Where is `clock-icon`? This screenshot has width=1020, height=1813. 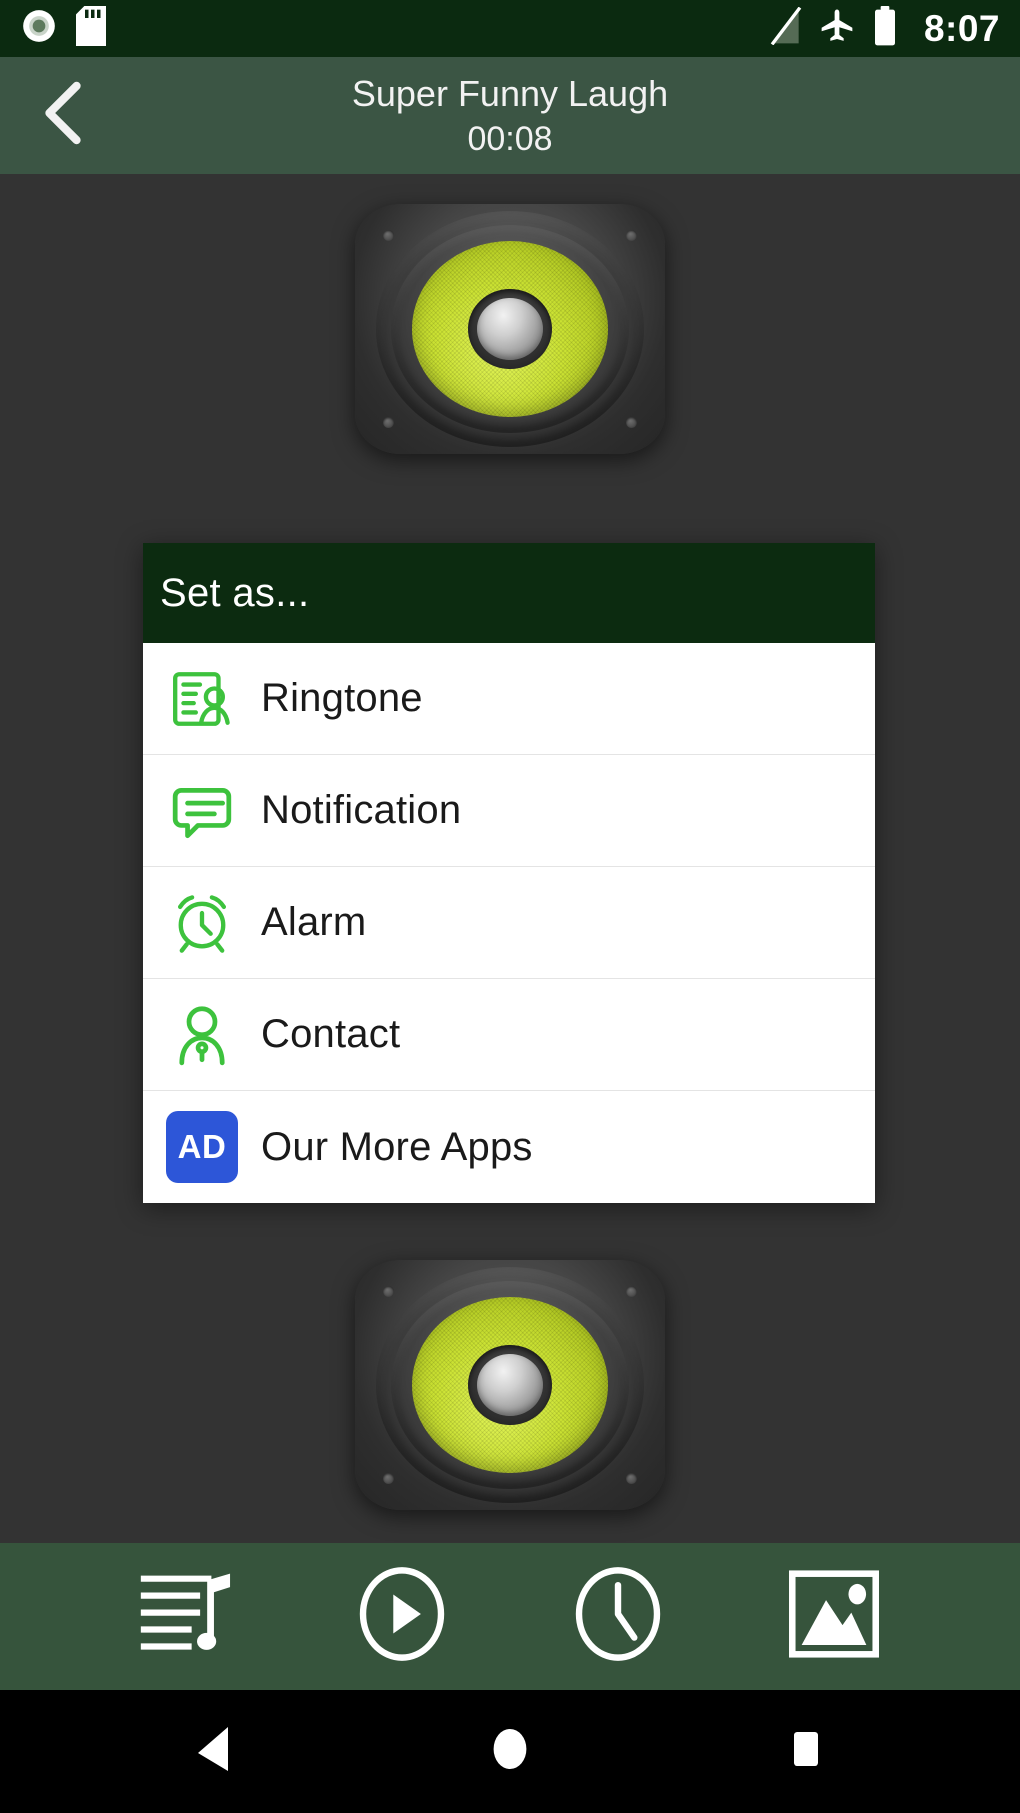 clock-icon is located at coordinates (618, 1616).